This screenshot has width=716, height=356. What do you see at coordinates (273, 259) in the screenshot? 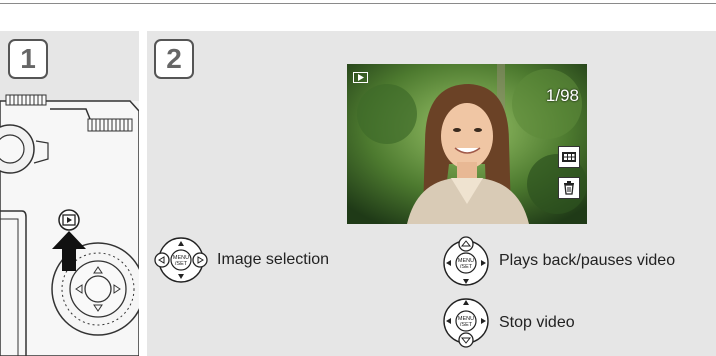
I see `image-selection-label: Image selection` at bounding box center [273, 259].